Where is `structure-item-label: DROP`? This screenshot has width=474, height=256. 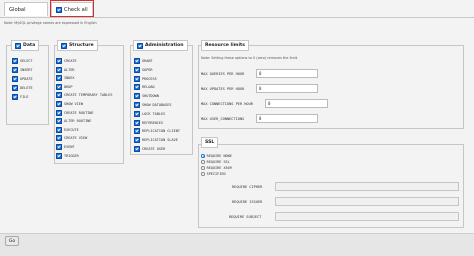 structure-item-label: DROP is located at coordinates (68, 86).